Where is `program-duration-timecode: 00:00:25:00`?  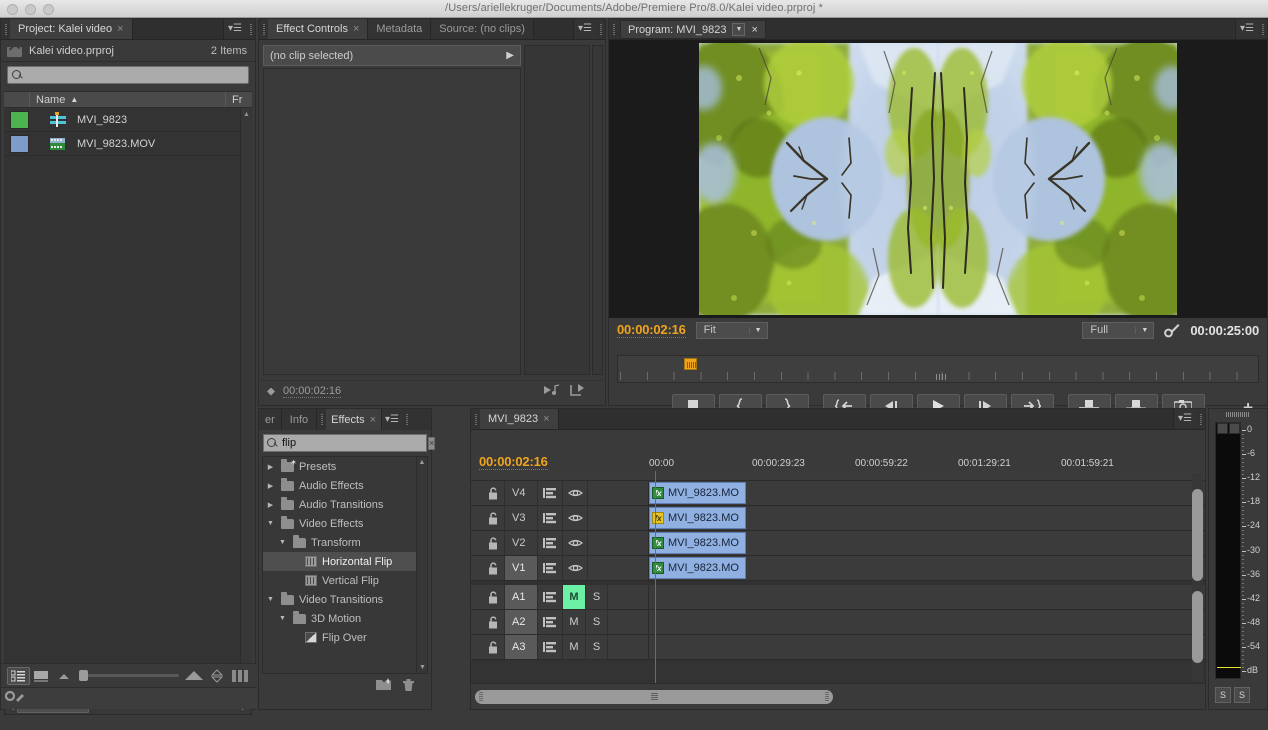 program-duration-timecode: 00:00:25:00 is located at coordinates (1224, 330).